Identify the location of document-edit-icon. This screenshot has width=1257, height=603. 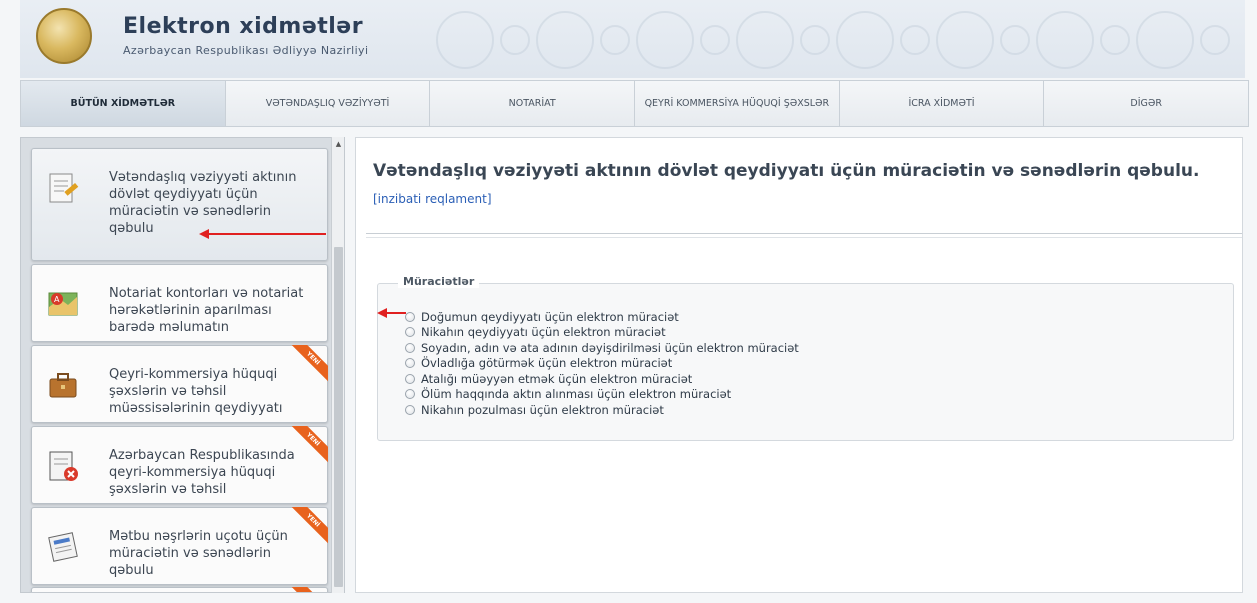
(64, 188).